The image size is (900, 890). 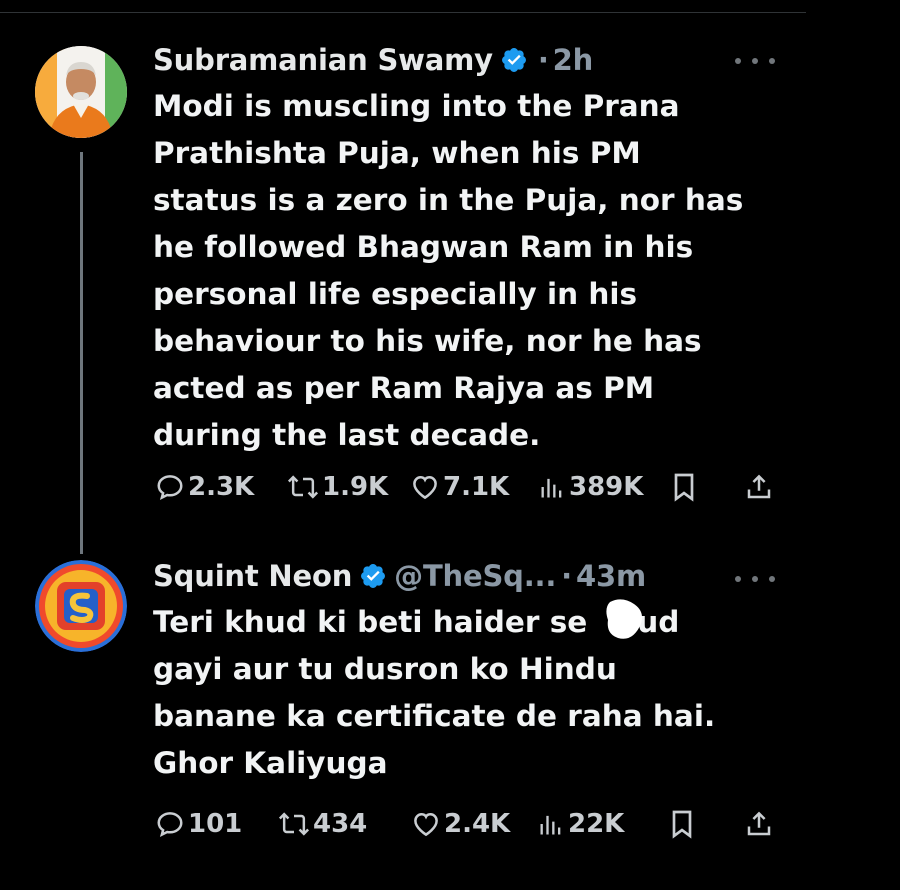 I want to click on views-button: 22K, so click(x=580, y=824).